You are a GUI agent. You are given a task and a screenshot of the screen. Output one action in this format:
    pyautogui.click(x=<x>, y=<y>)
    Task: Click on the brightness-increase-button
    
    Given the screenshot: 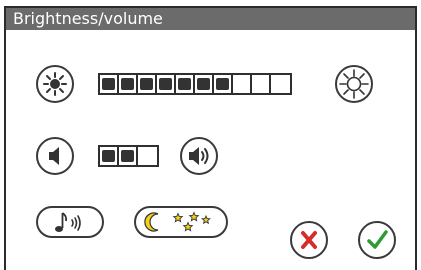 What is the action you would take?
    pyautogui.click(x=354, y=84)
    